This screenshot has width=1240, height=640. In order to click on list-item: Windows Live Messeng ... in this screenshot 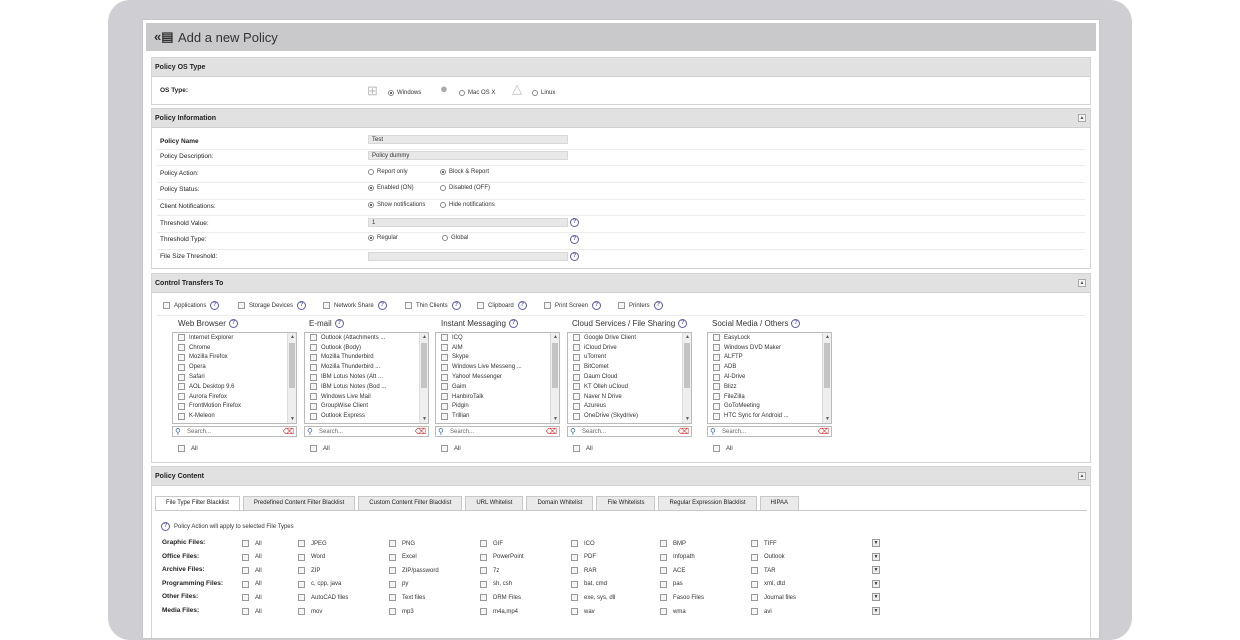, I will do `click(493, 367)`.